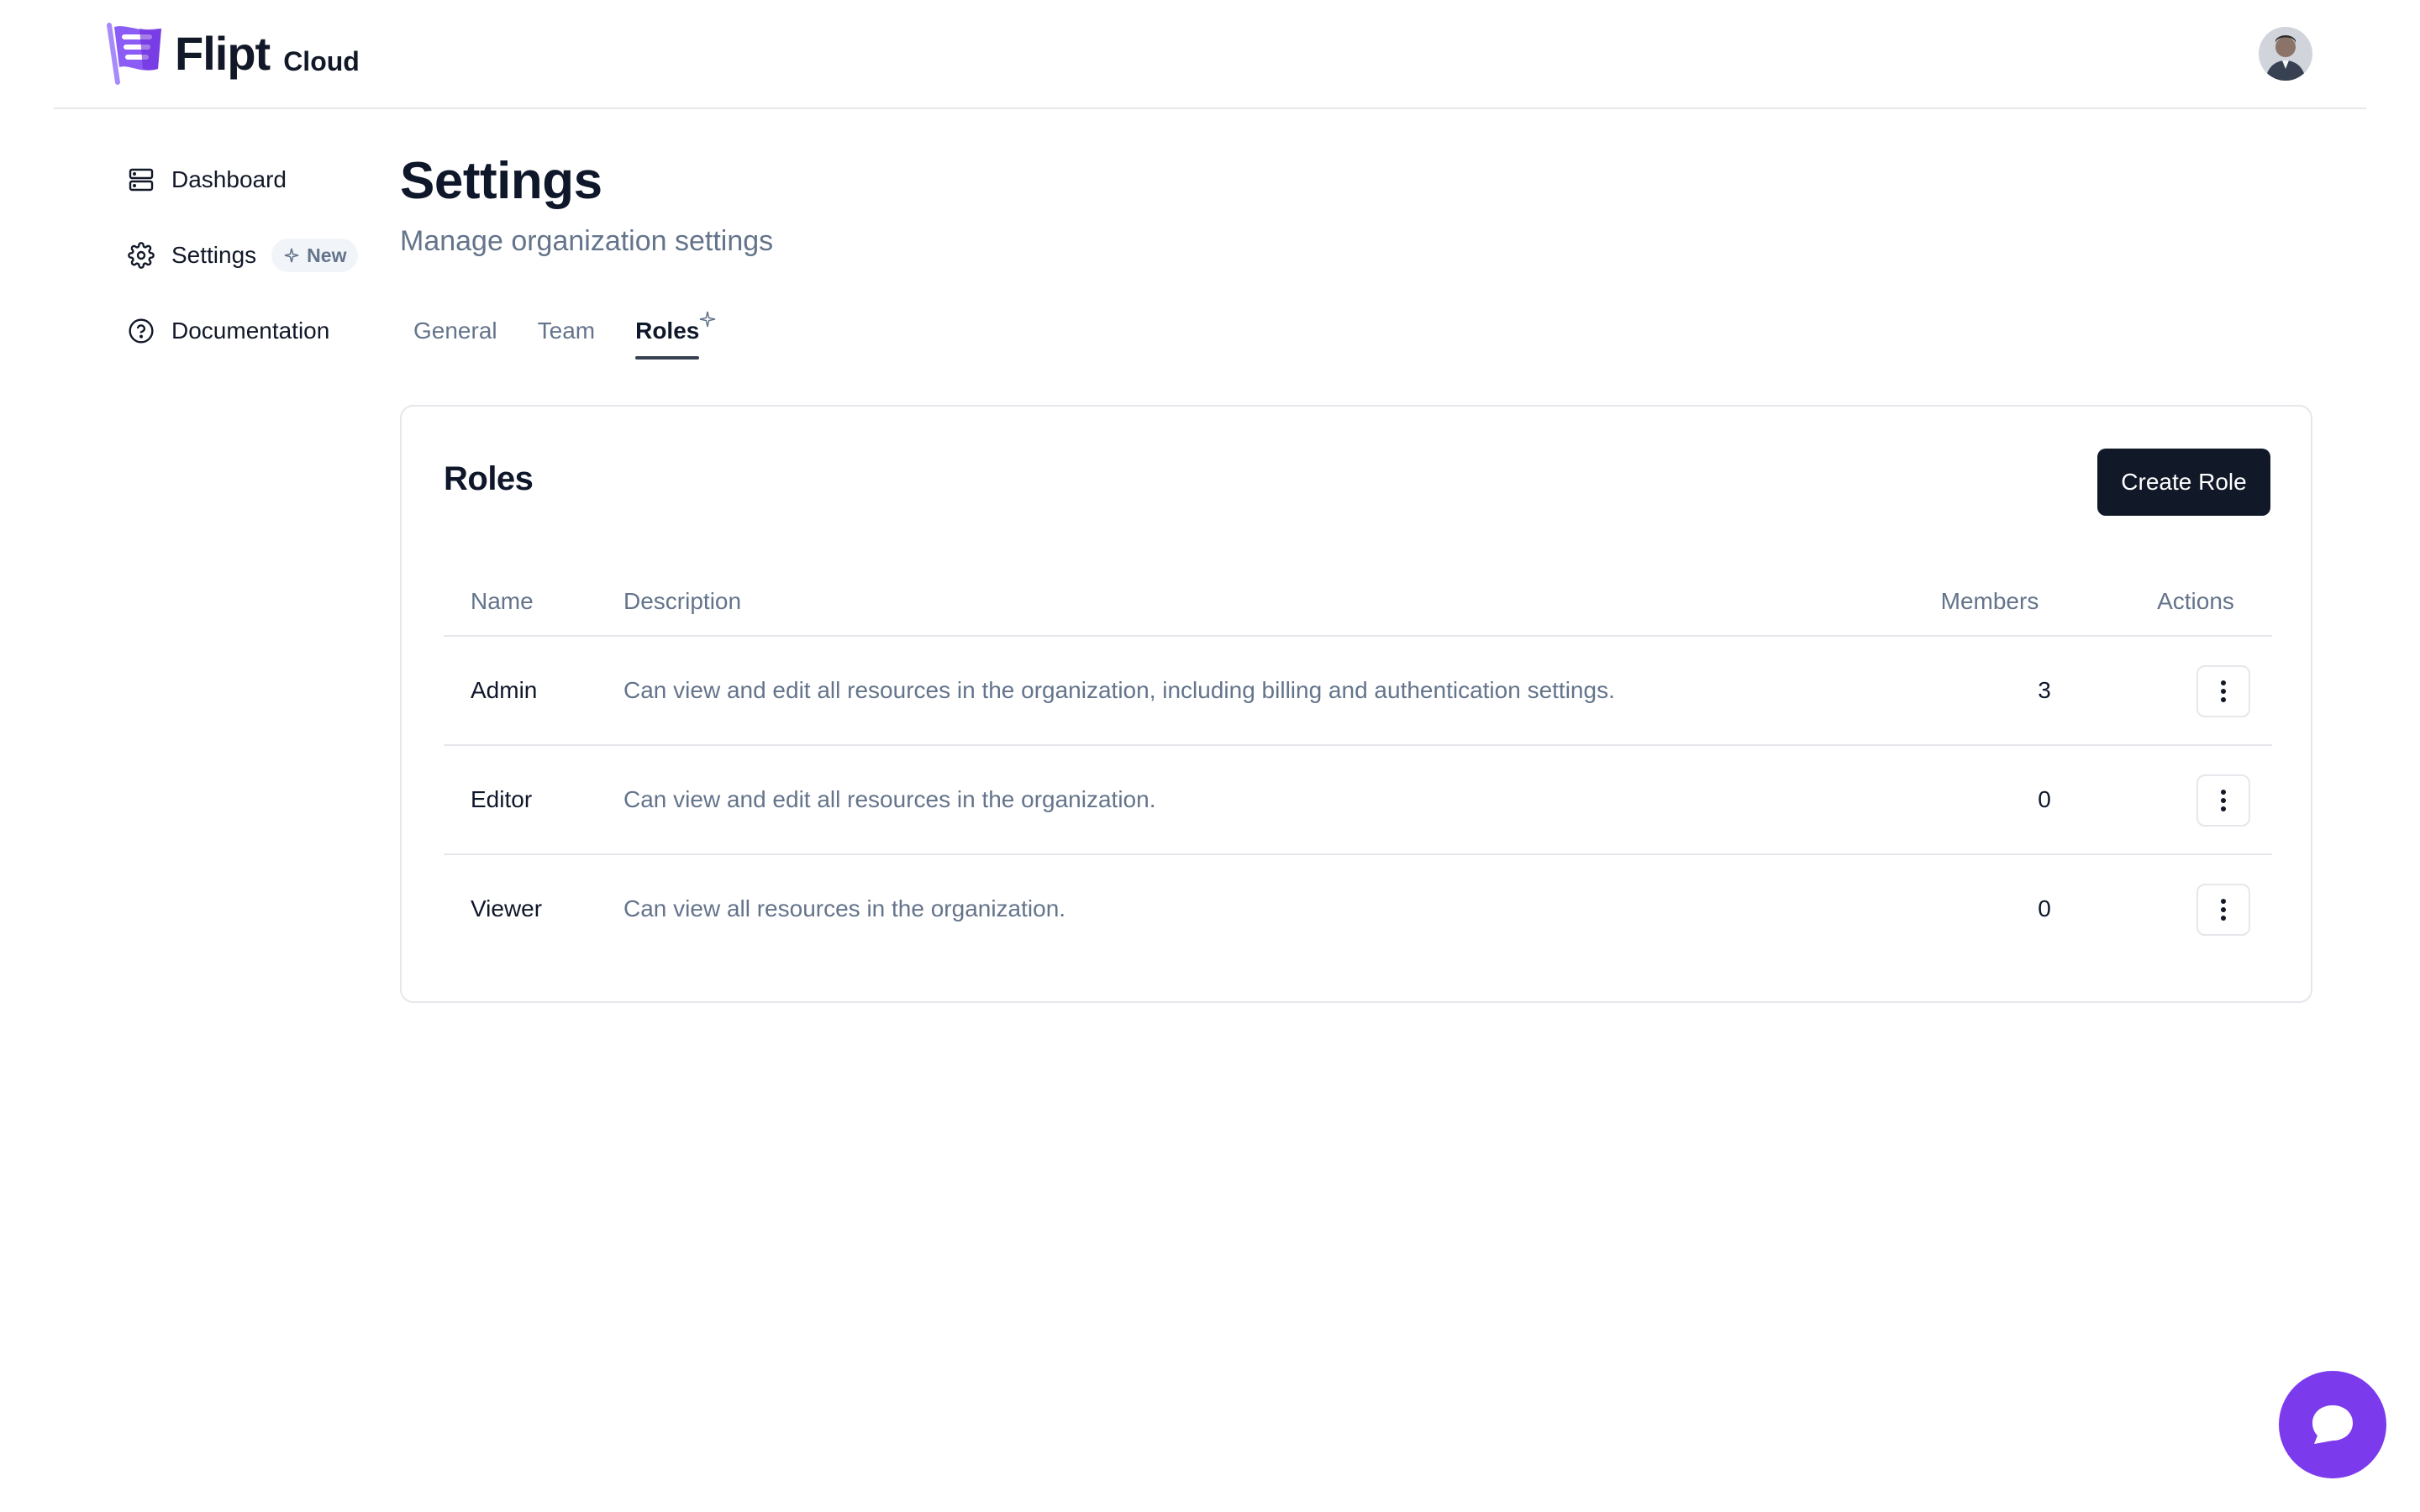 Image resolution: width=2420 pixels, height=1512 pixels. What do you see at coordinates (489, 478) in the screenshot?
I see `card-title: Roles` at bounding box center [489, 478].